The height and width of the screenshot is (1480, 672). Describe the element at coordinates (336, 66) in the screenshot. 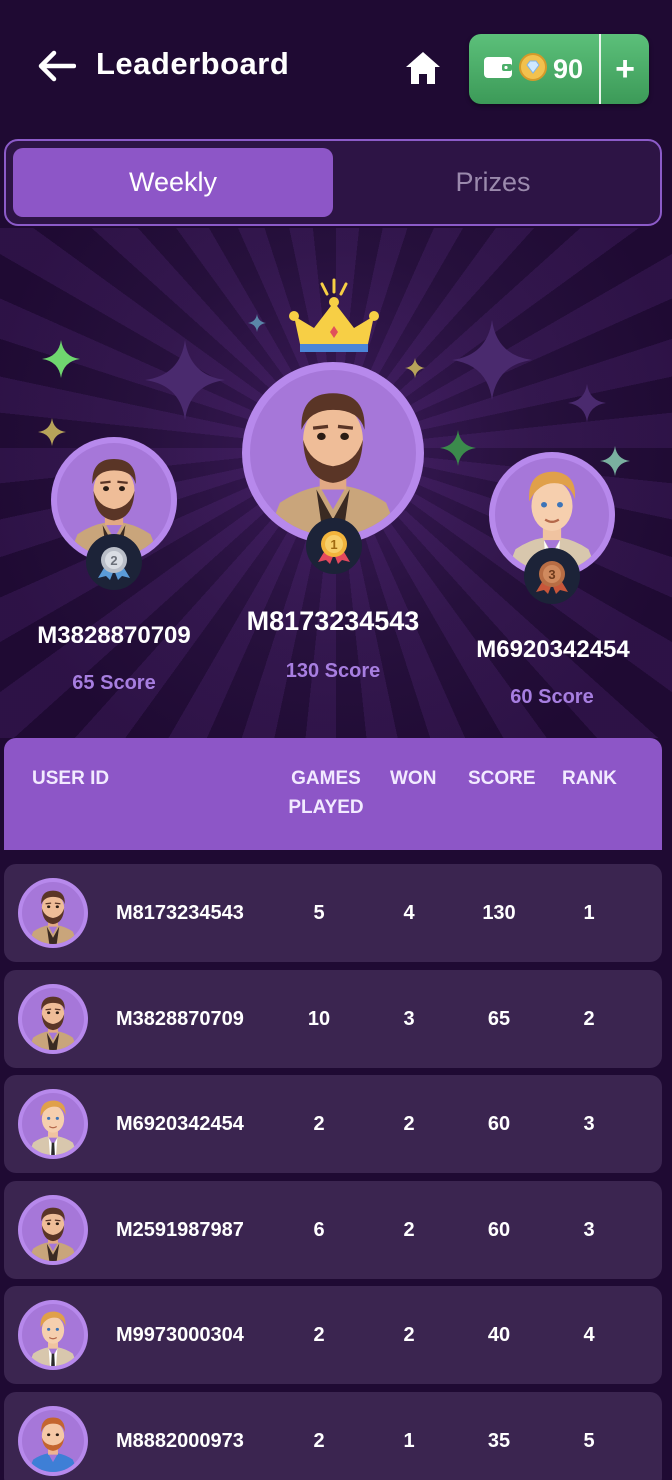

I see `app-header: Leaderboard 90 +` at that location.